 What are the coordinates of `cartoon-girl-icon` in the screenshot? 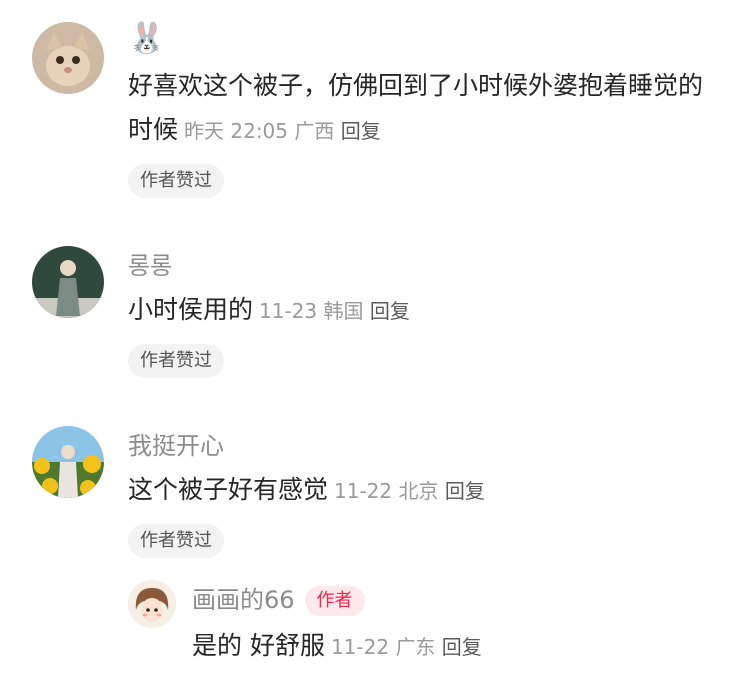 It's located at (152, 604).